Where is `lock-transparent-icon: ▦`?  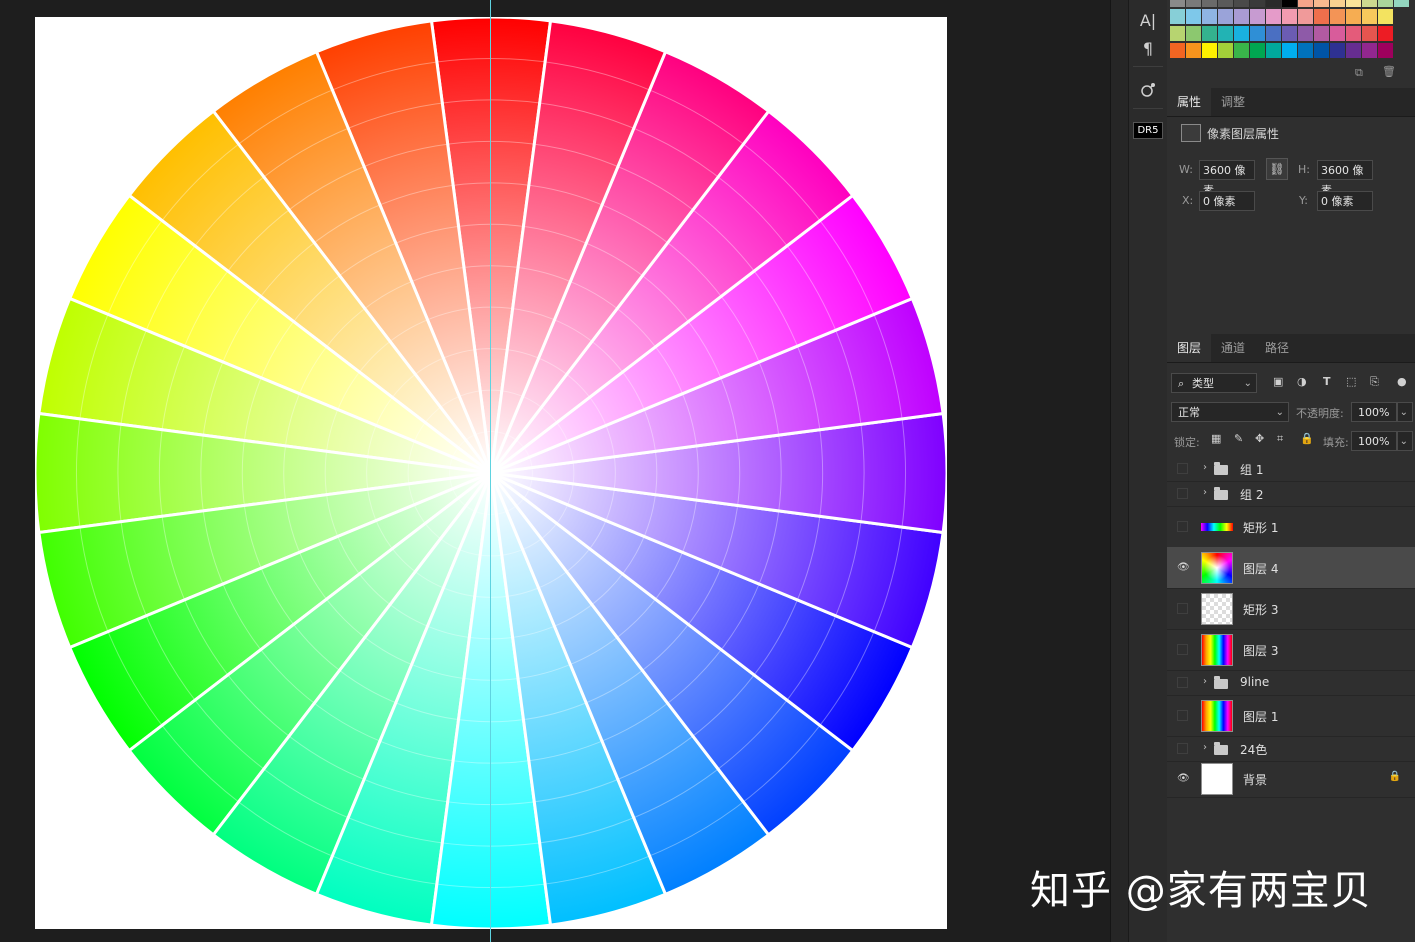 lock-transparent-icon: ▦ is located at coordinates (1216, 438).